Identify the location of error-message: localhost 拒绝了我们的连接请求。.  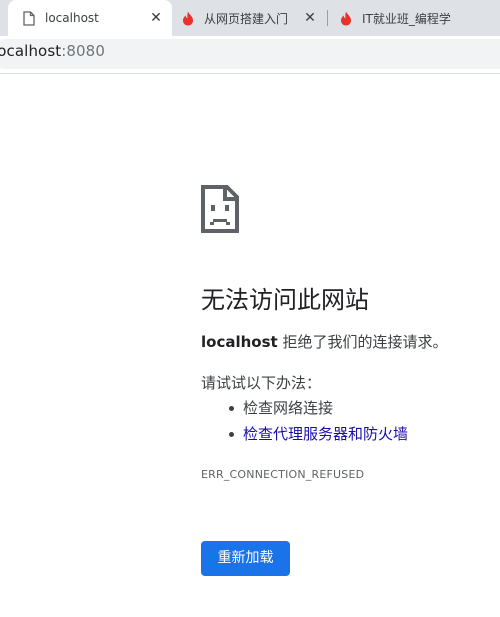
(324, 342).